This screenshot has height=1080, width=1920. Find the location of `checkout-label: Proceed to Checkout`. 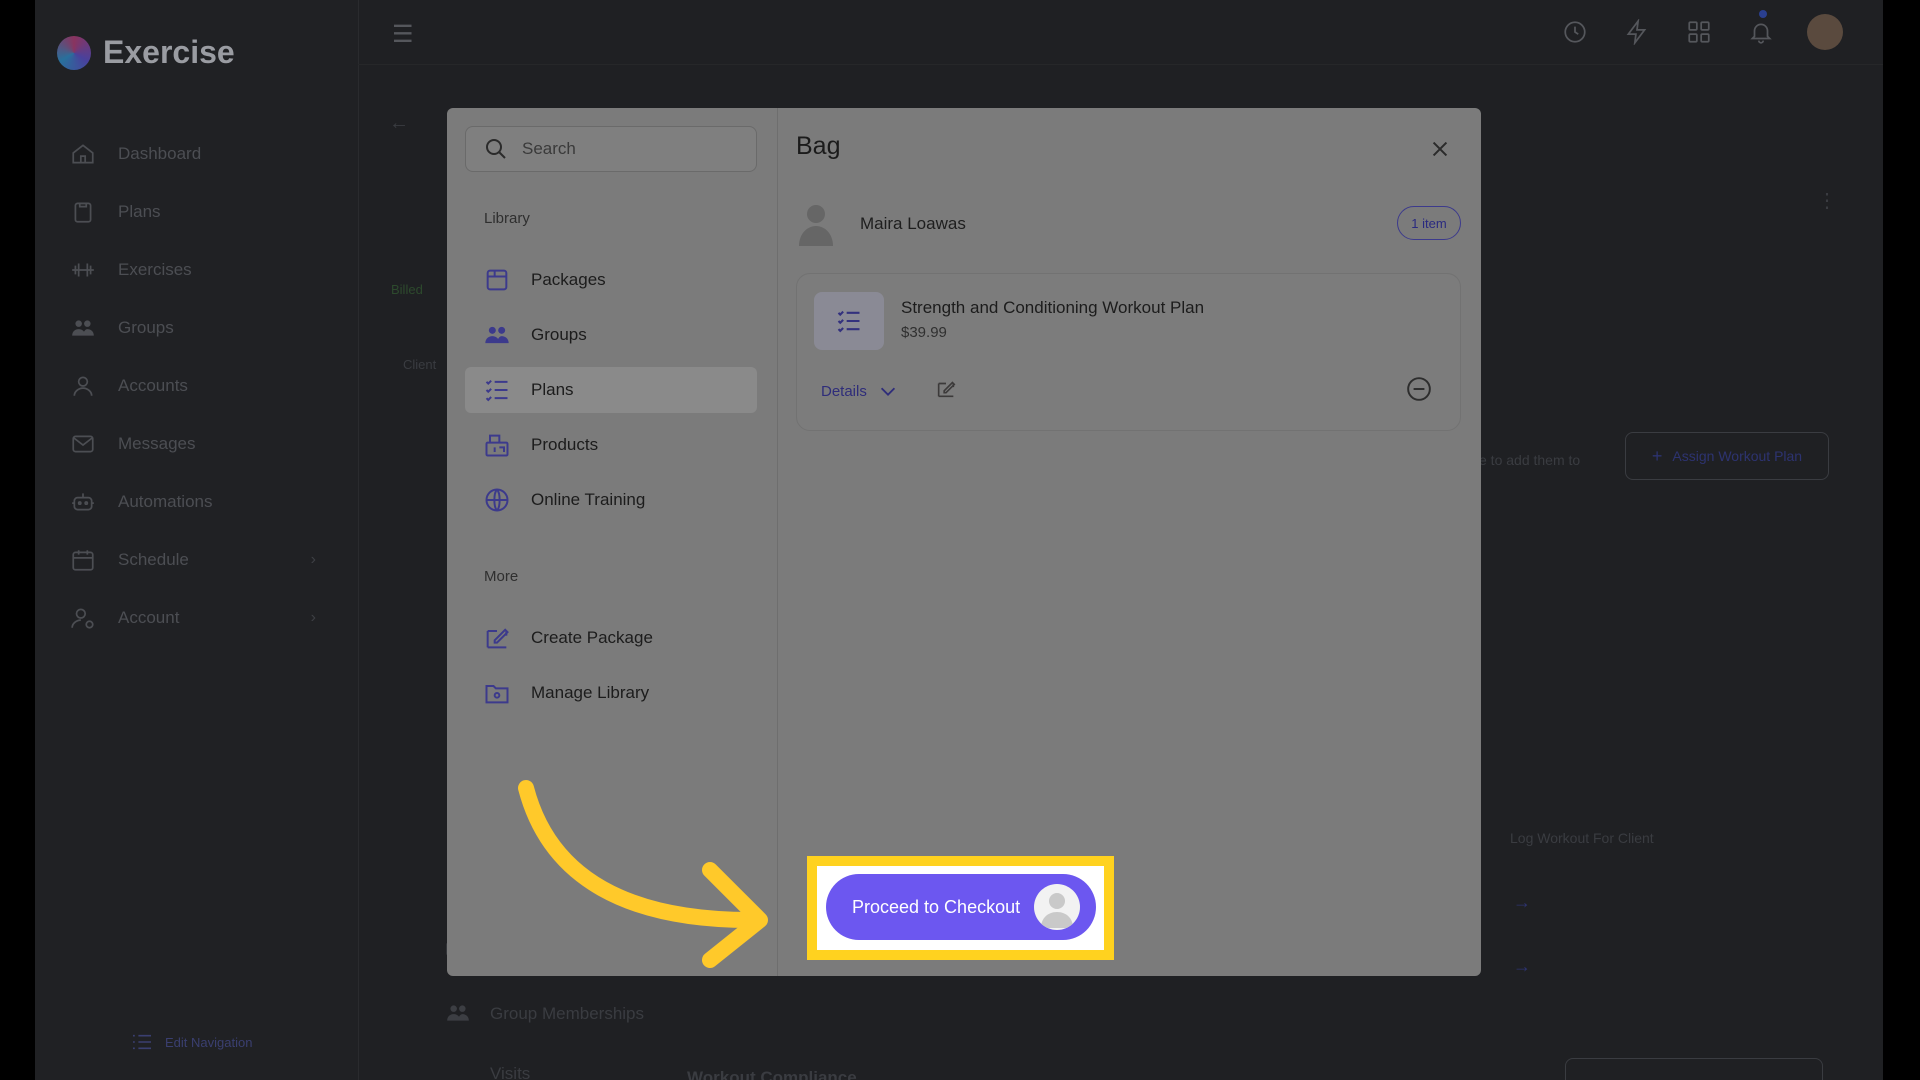

checkout-label: Proceed to Checkout is located at coordinates (936, 906).